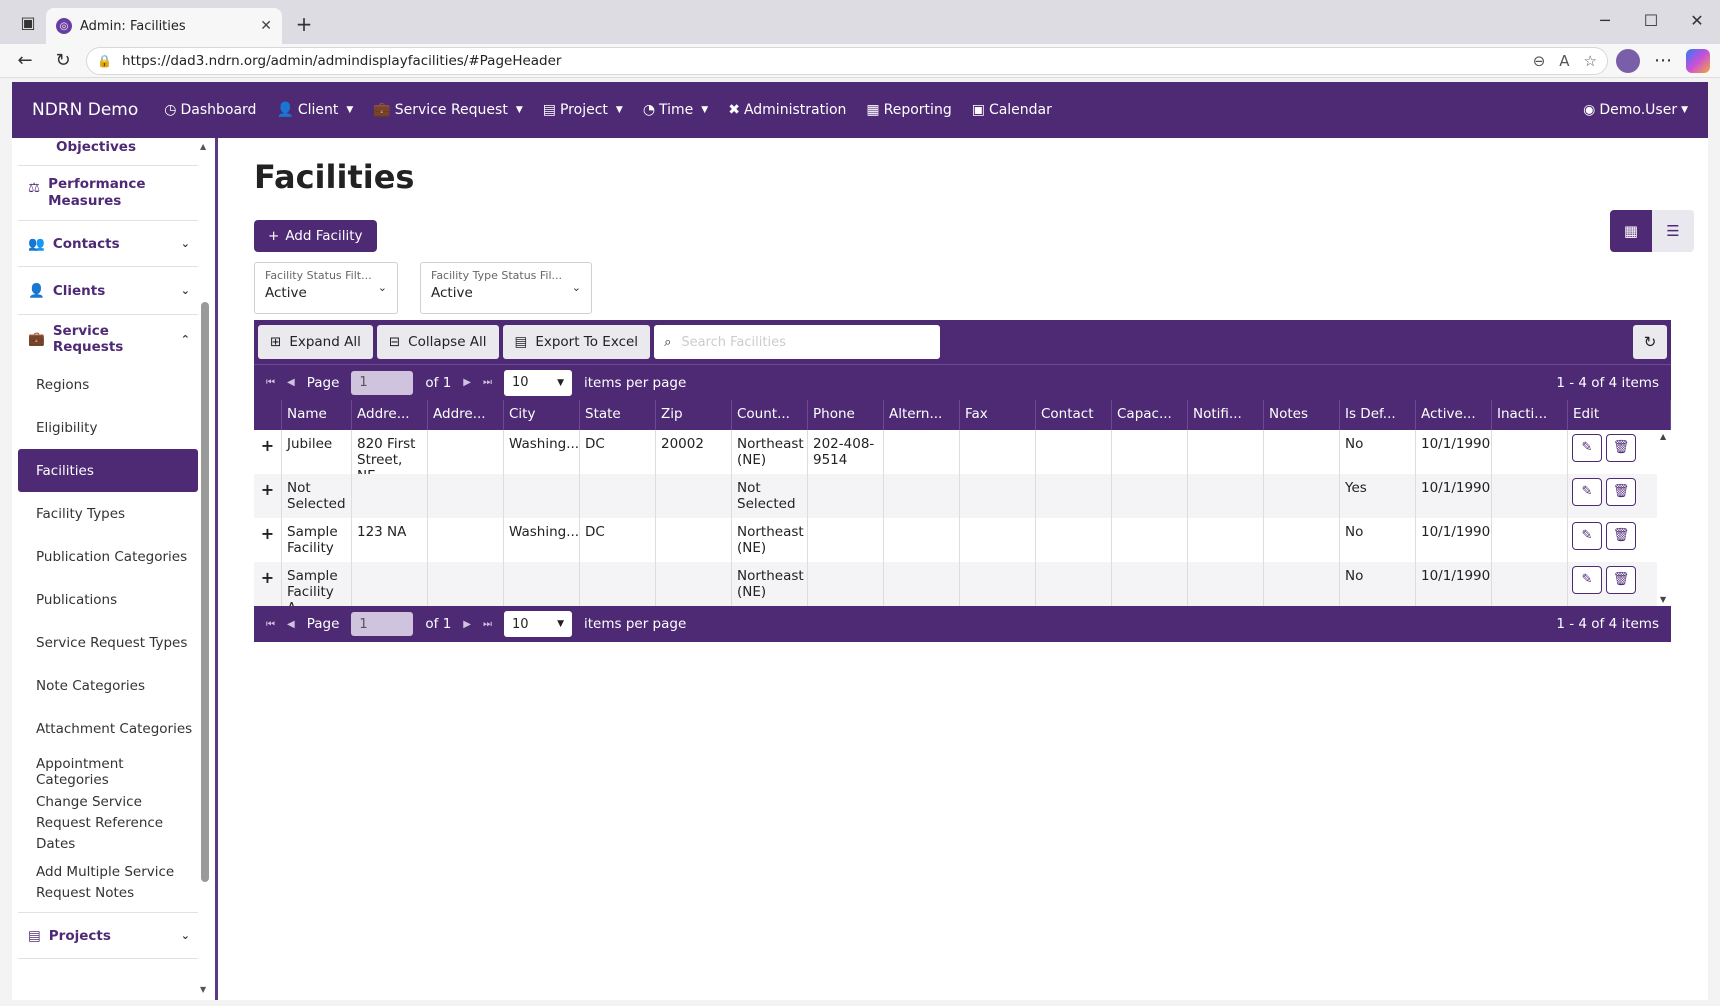  Describe the element at coordinates (28, 22) in the screenshot. I see `sidebar-toggle-icon: ▣` at that location.